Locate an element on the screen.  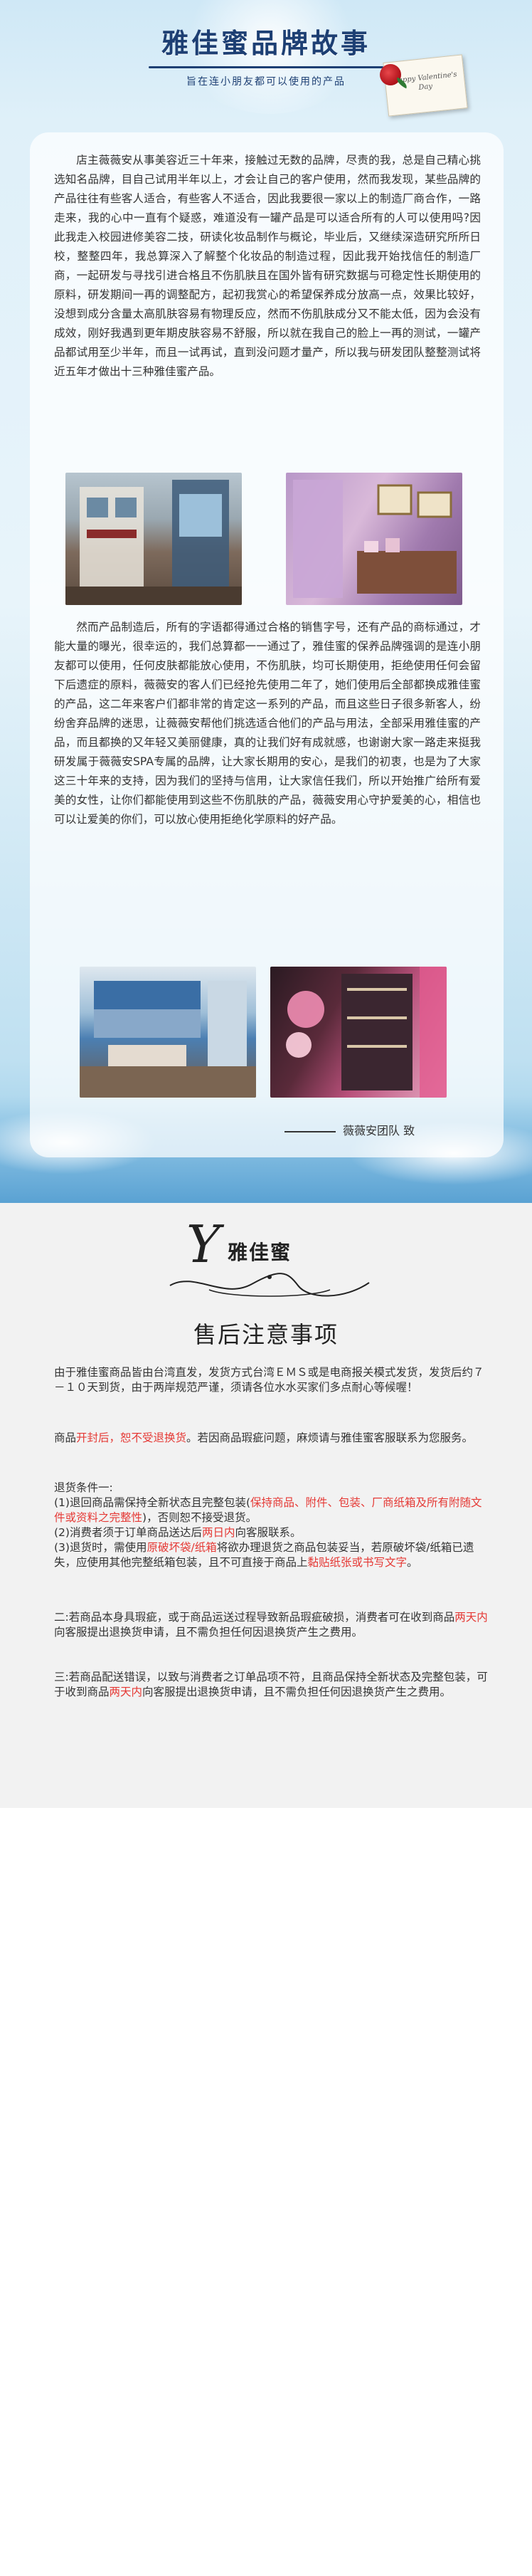
opened-highlight: 开封后，恕不受退换货 is located at coordinates (131, 1437).